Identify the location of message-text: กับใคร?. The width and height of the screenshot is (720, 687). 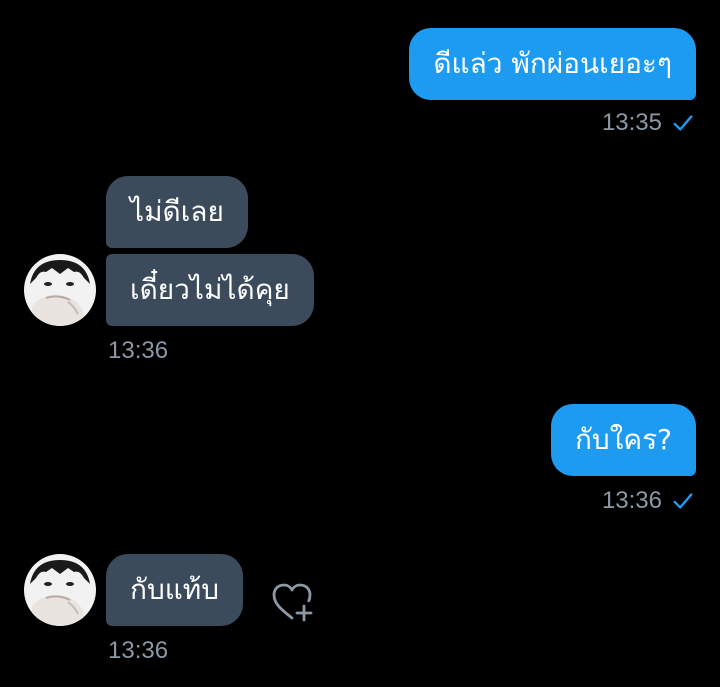
(623, 439).